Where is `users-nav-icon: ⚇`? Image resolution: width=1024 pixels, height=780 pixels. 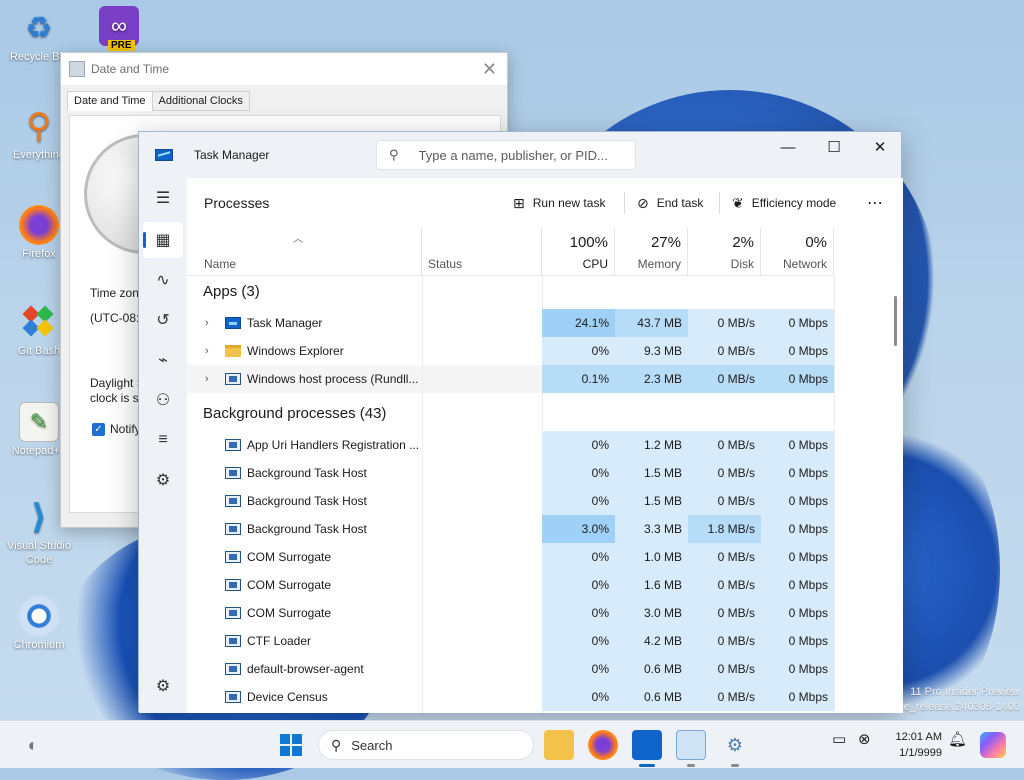 users-nav-icon: ⚇ is located at coordinates (163, 400).